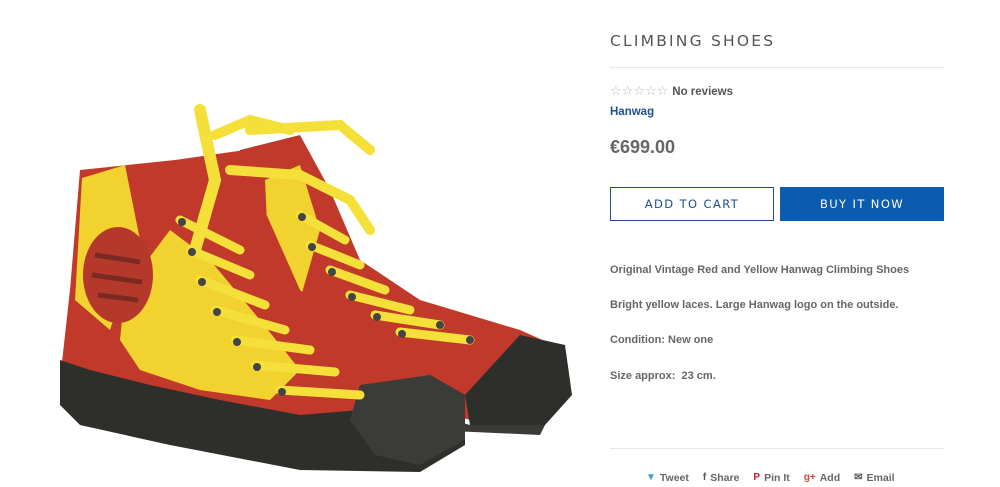  I want to click on share-bar: ▼ Tweet f Share P Pin It g+ Add ✉ Email, so click(770, 478).